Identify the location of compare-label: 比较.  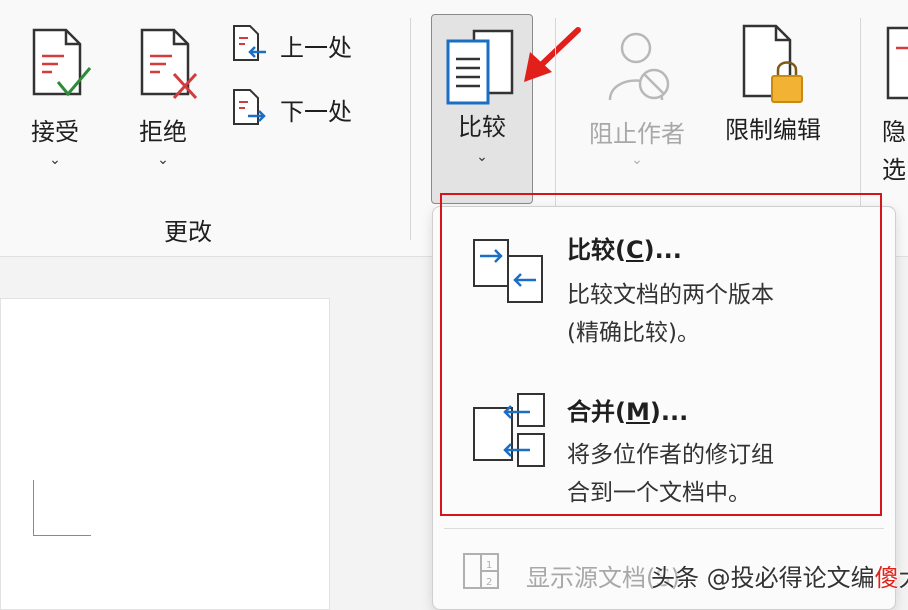
(482, 127).